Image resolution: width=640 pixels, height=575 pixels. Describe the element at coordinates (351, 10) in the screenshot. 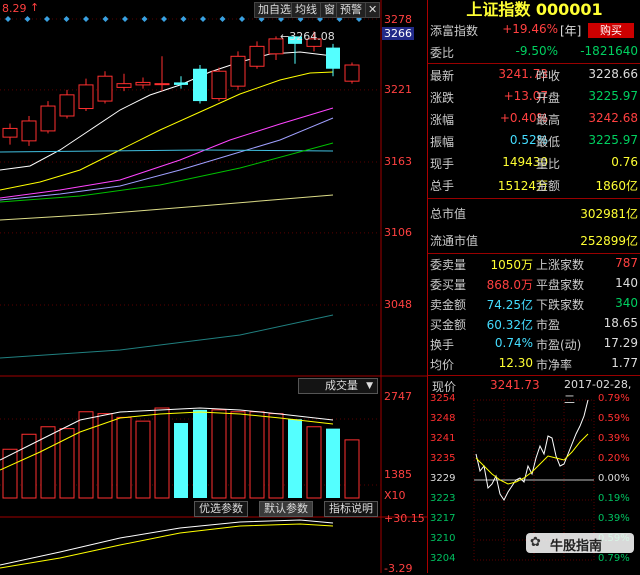

I see `alert-button: 预警` at that location.